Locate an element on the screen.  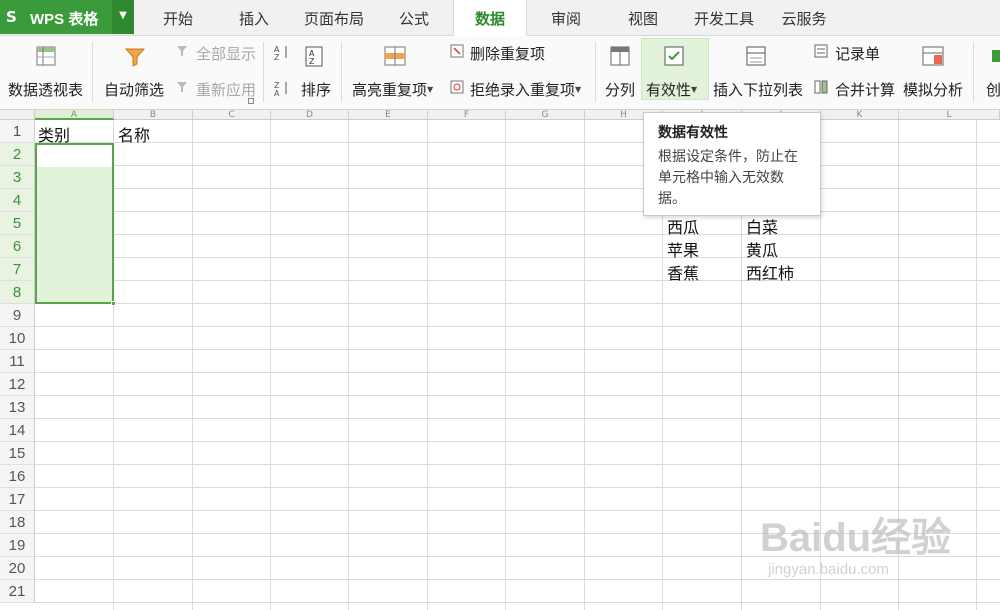
row-header-14: 14 is located at coordinates (17, 430).